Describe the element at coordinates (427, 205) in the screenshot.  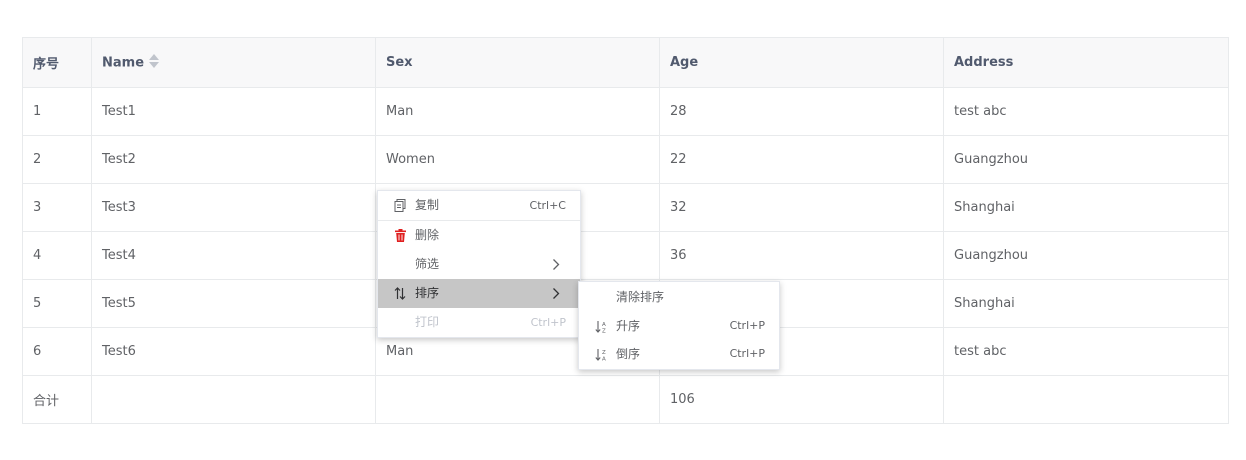
I see `menu-item-label: 复制` at that location.